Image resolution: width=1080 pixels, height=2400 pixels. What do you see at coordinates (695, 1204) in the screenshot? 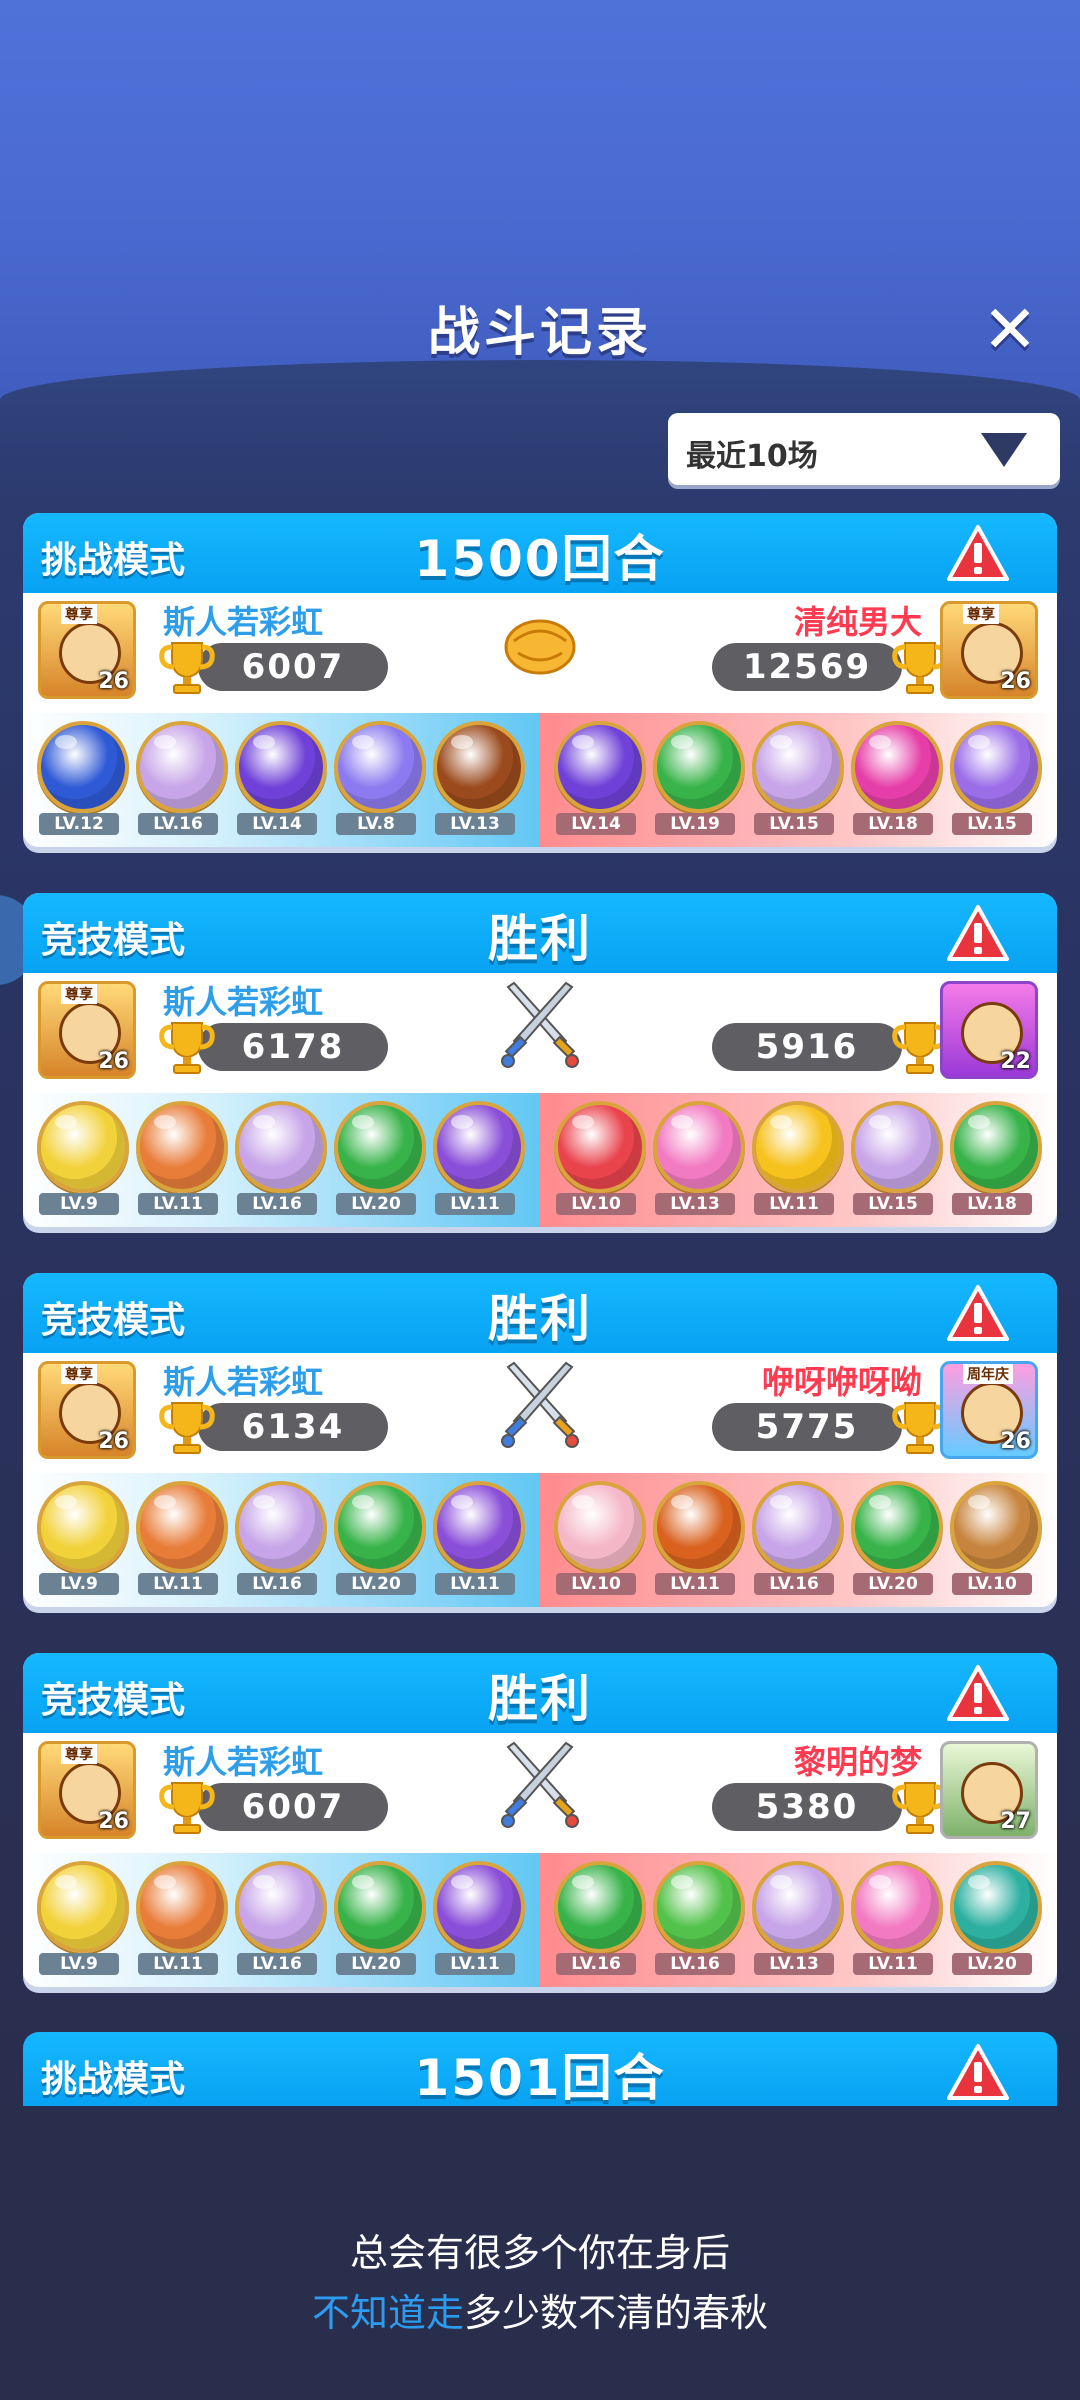
I see `pet-level: LV.13` at bounding box center [695, 1204].